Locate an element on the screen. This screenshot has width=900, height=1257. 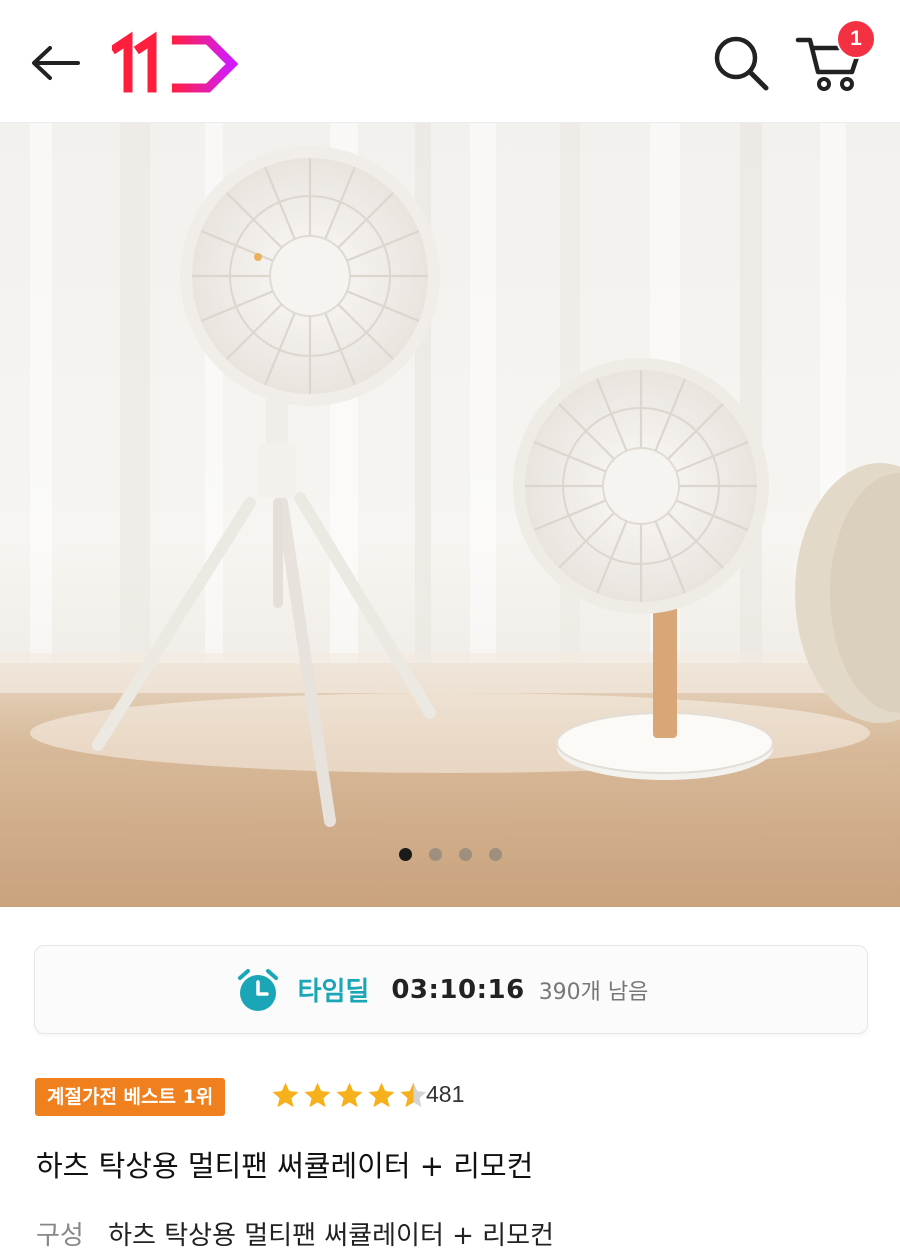
product-composition: 구성 하츠 탁상용 멀티팬 써큘레이터 + 리모컨 is located at coordinates (295, 1233).